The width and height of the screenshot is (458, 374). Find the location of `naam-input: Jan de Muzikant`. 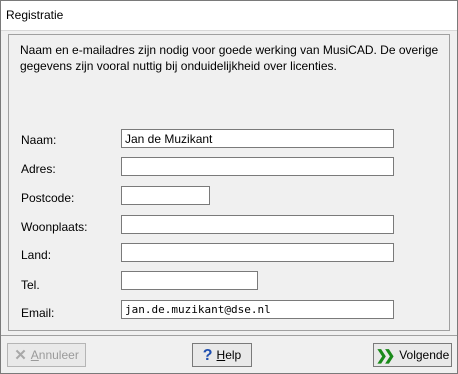

naam-input: Jan de Muzikant is located at coordinates (257, 138).